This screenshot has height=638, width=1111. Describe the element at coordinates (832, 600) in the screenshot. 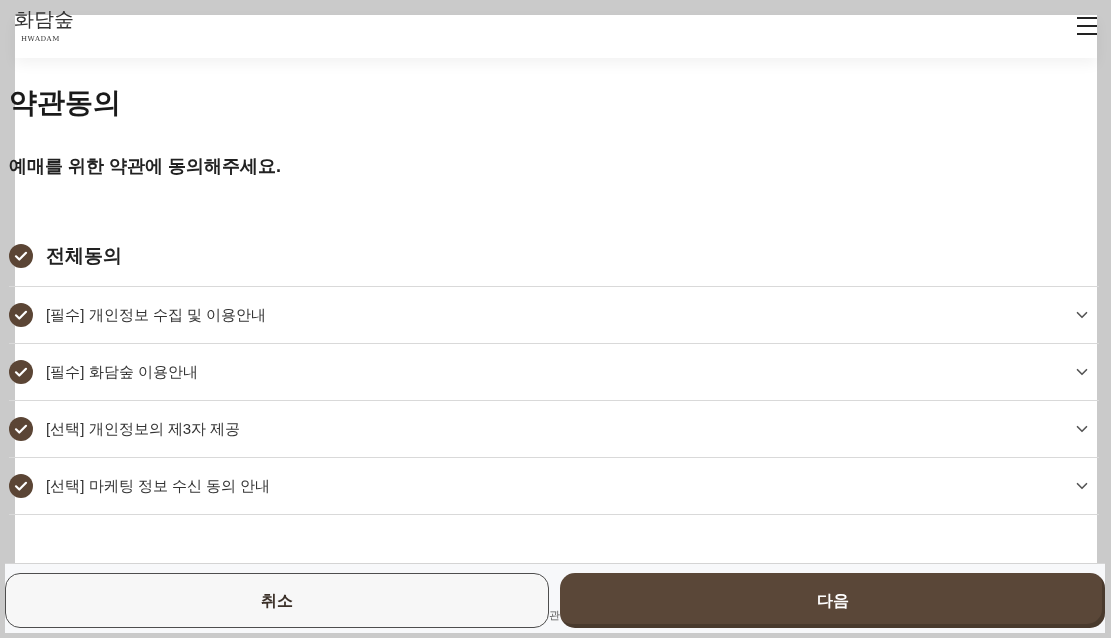

I see `next-button: 다음` at that location.